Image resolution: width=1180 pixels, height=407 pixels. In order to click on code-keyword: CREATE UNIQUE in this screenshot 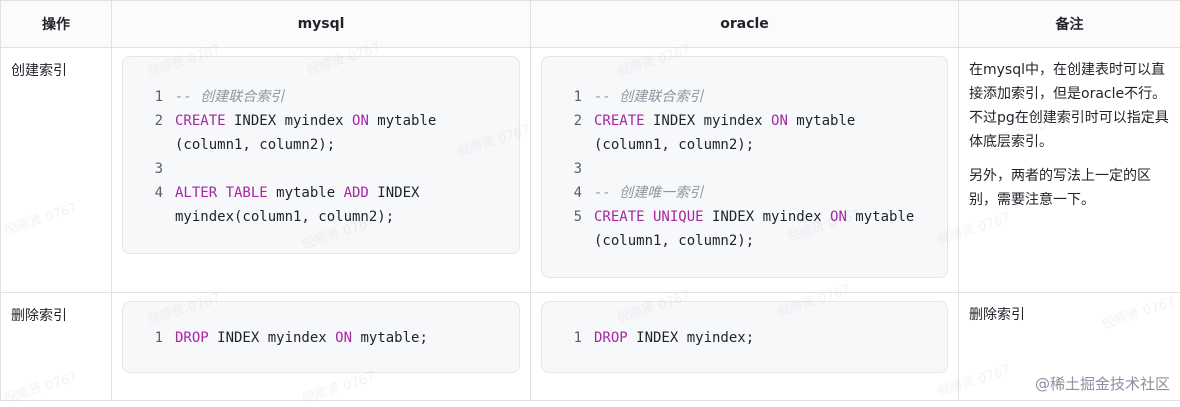, I will do `click(649, 217)`.